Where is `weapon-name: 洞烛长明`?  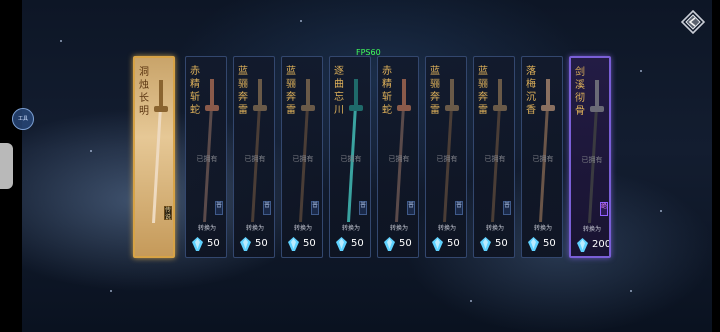 weapon-name: 洞烛长明 is located at coordinates (144, 92).